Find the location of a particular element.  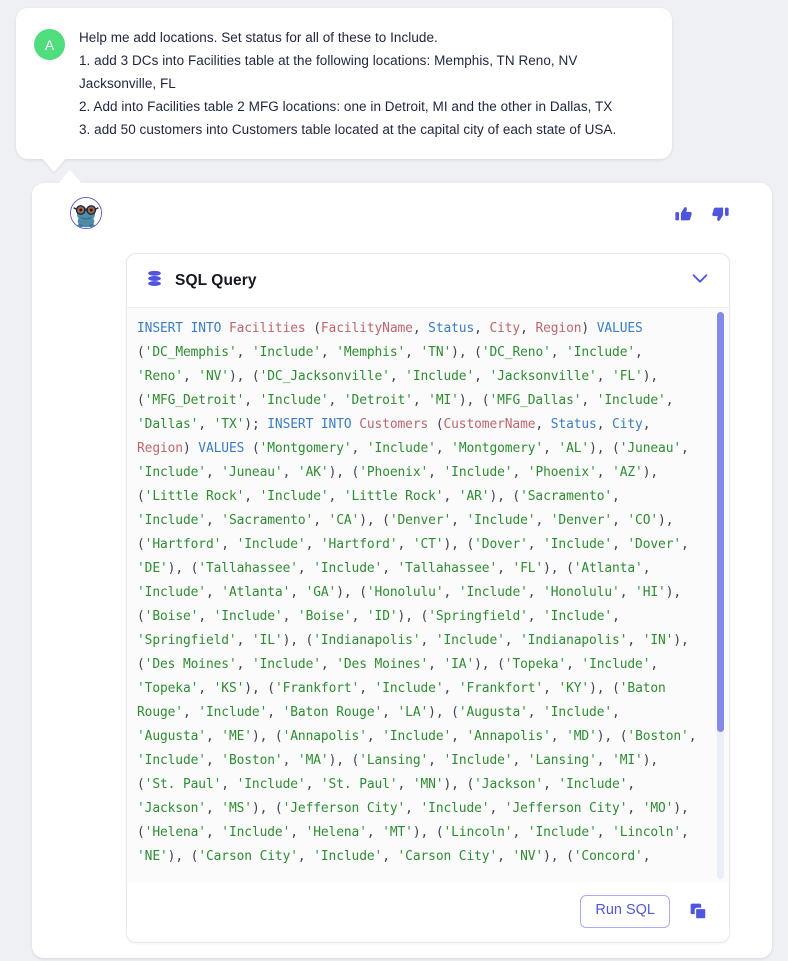

run-sql-button: Run SQL is located at coordinates (625, 911).